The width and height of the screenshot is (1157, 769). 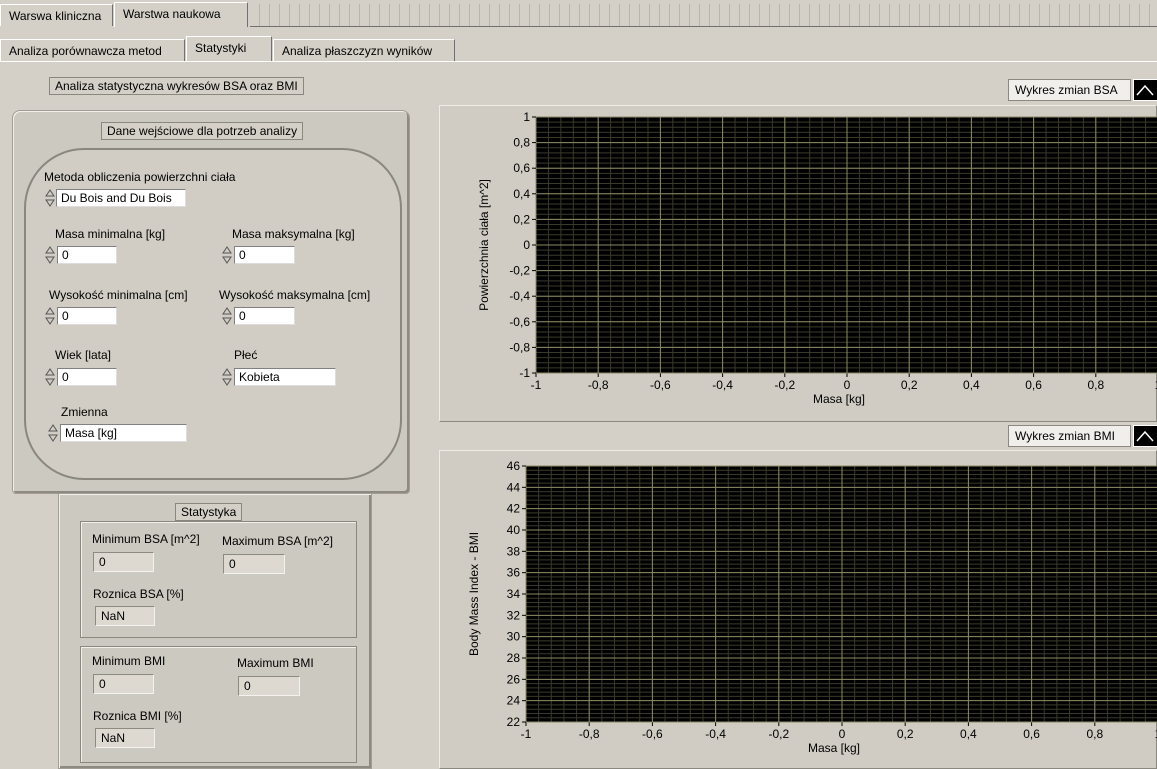 What do you see at coordinates (514, 530) in the screenshot?
I see `y-tick-label: 40` at bounding box center [514, 530].